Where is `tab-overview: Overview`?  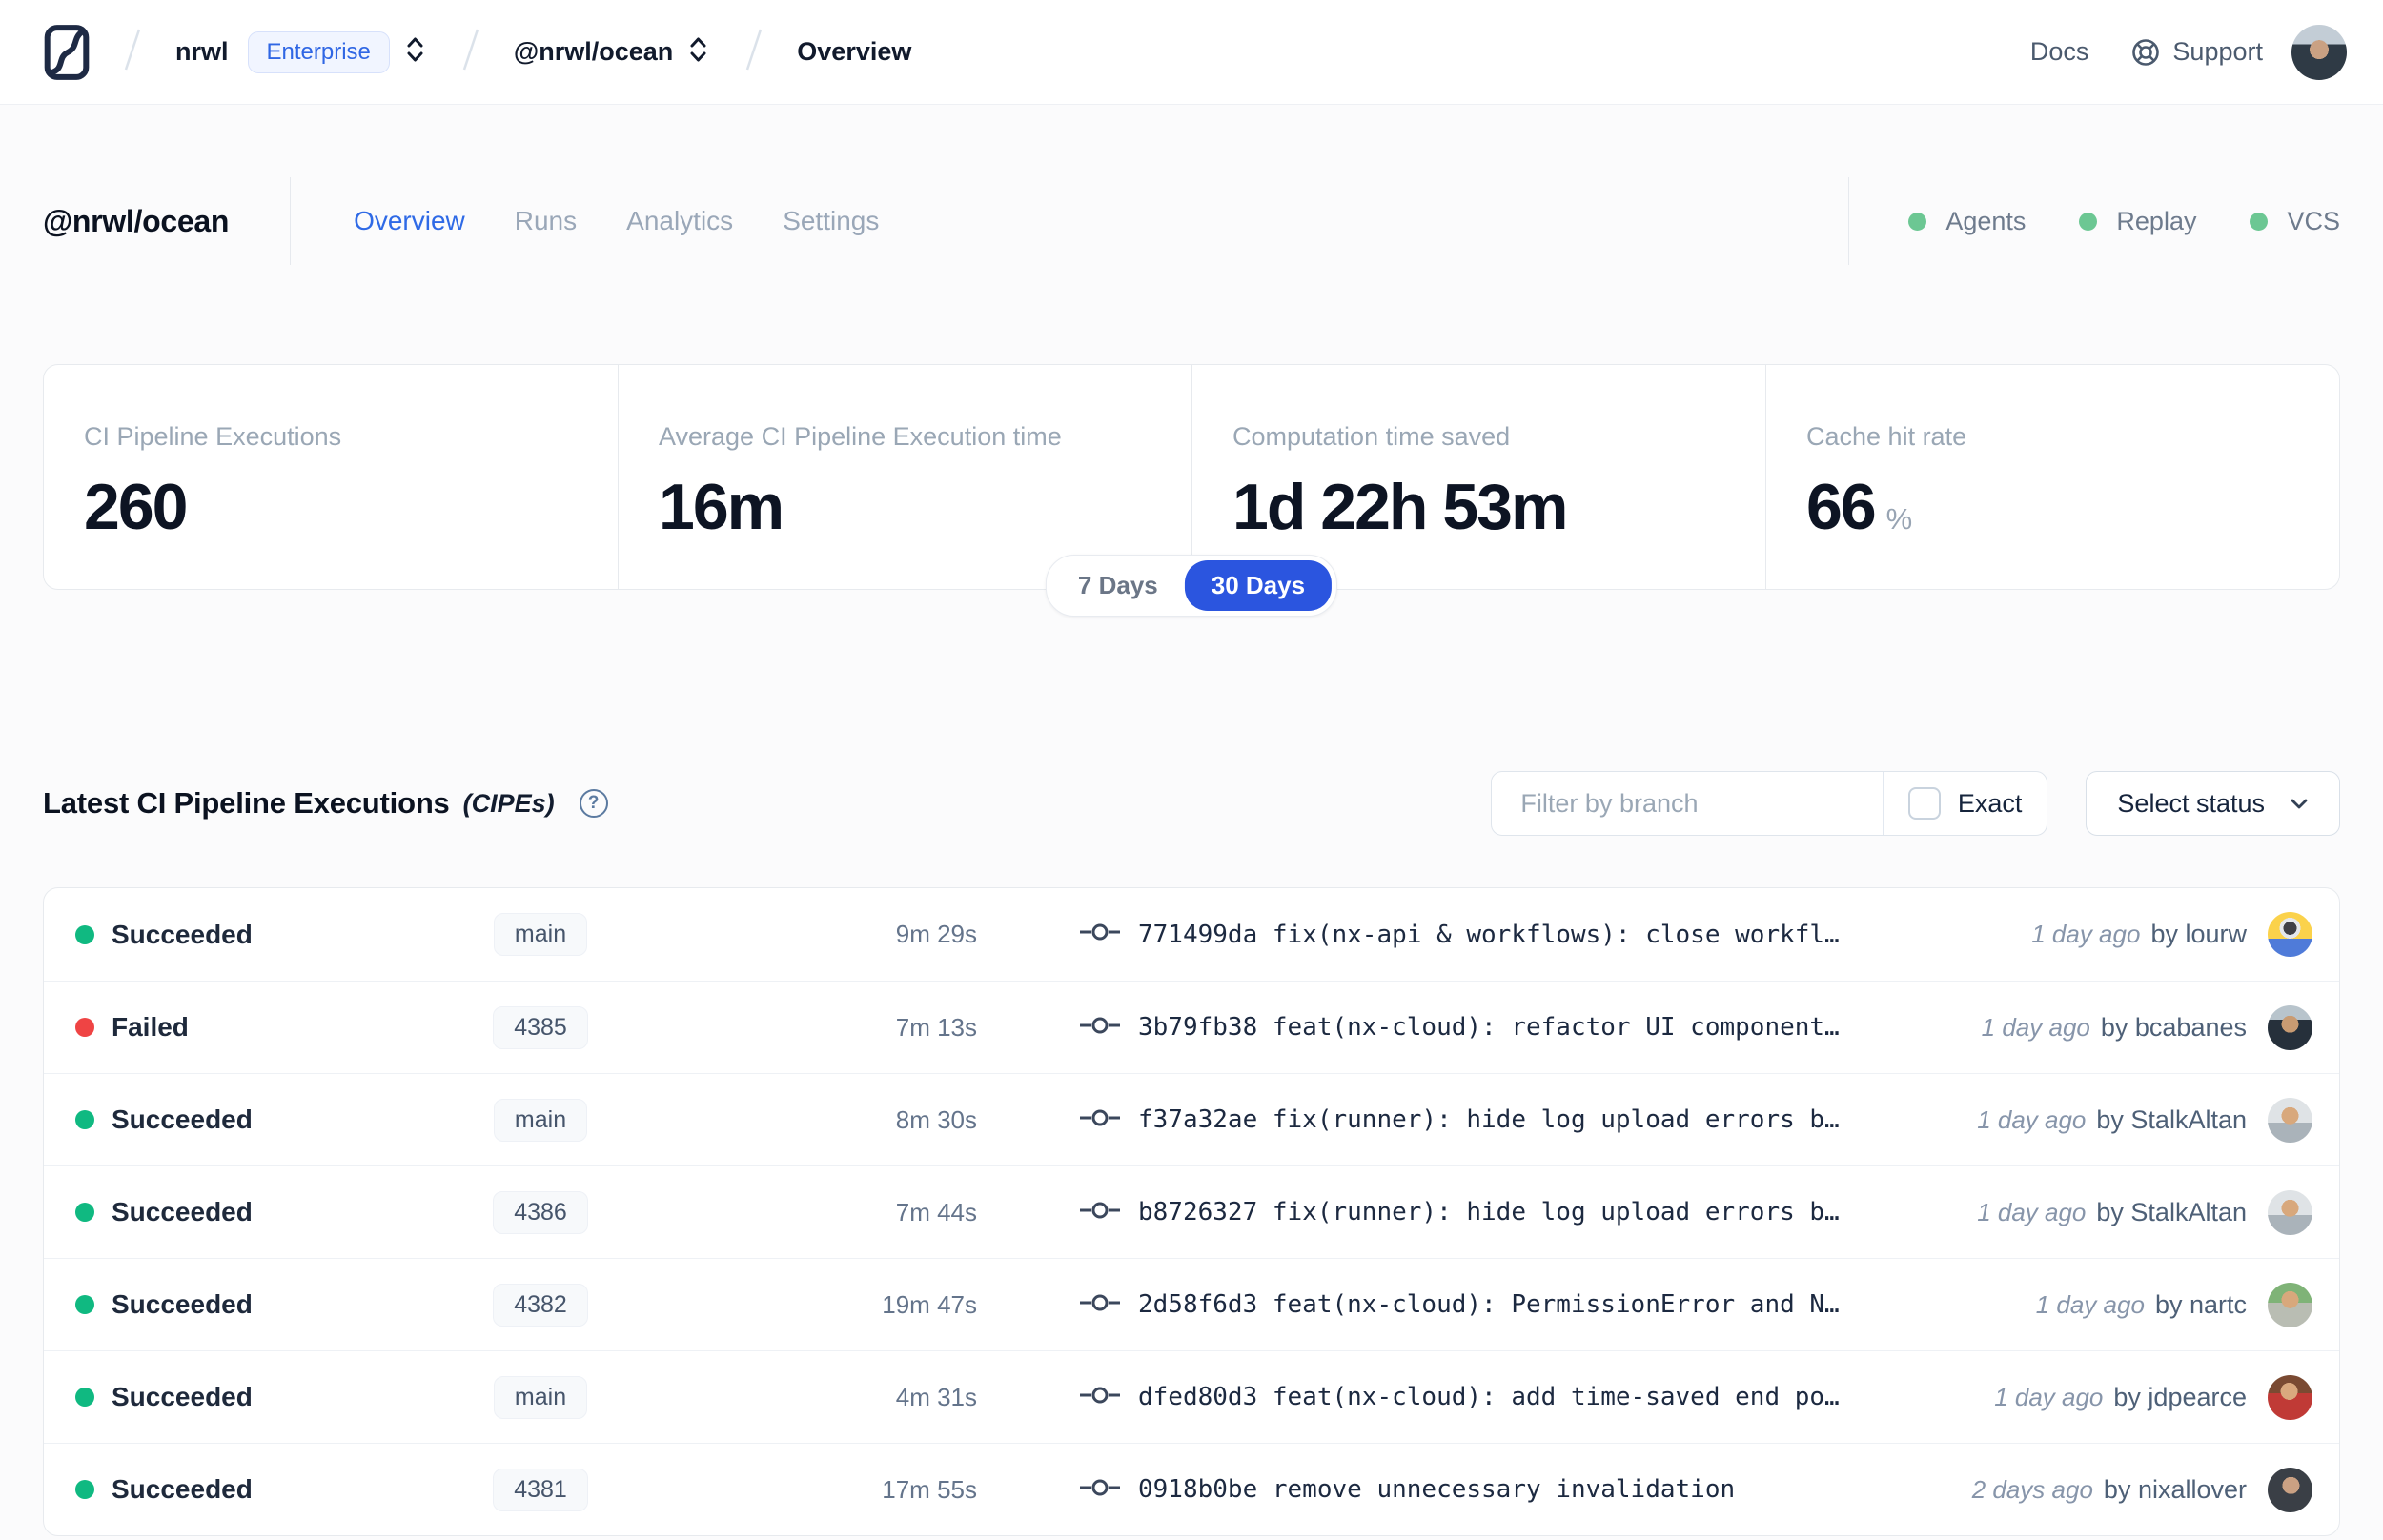 tab-overview: Overview is located at coordinates (410, 221).